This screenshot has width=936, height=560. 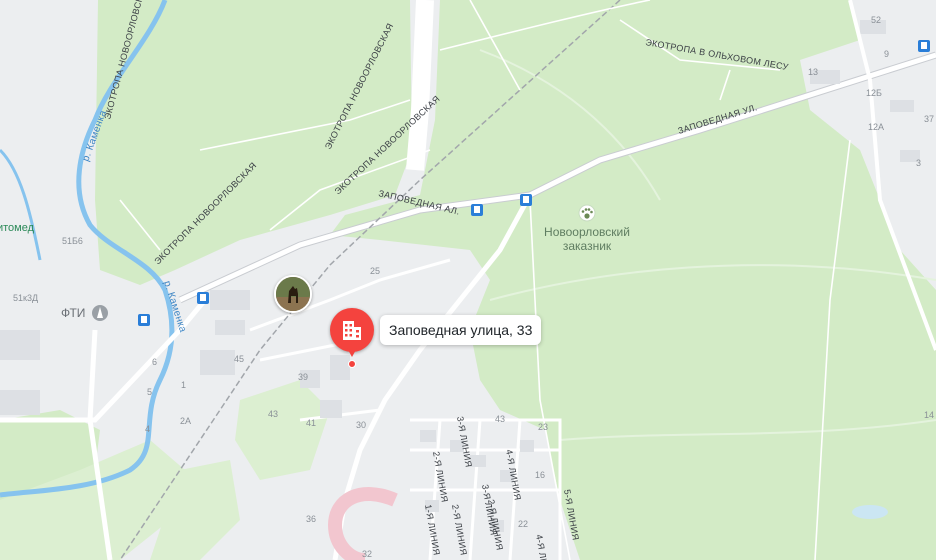 I want to click on house-number: 51к3Д, so click(x=25, y=298).